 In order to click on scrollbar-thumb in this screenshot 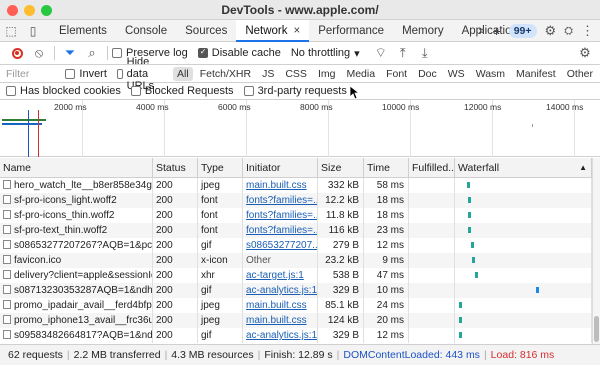, I will do `click(596, 329)`.